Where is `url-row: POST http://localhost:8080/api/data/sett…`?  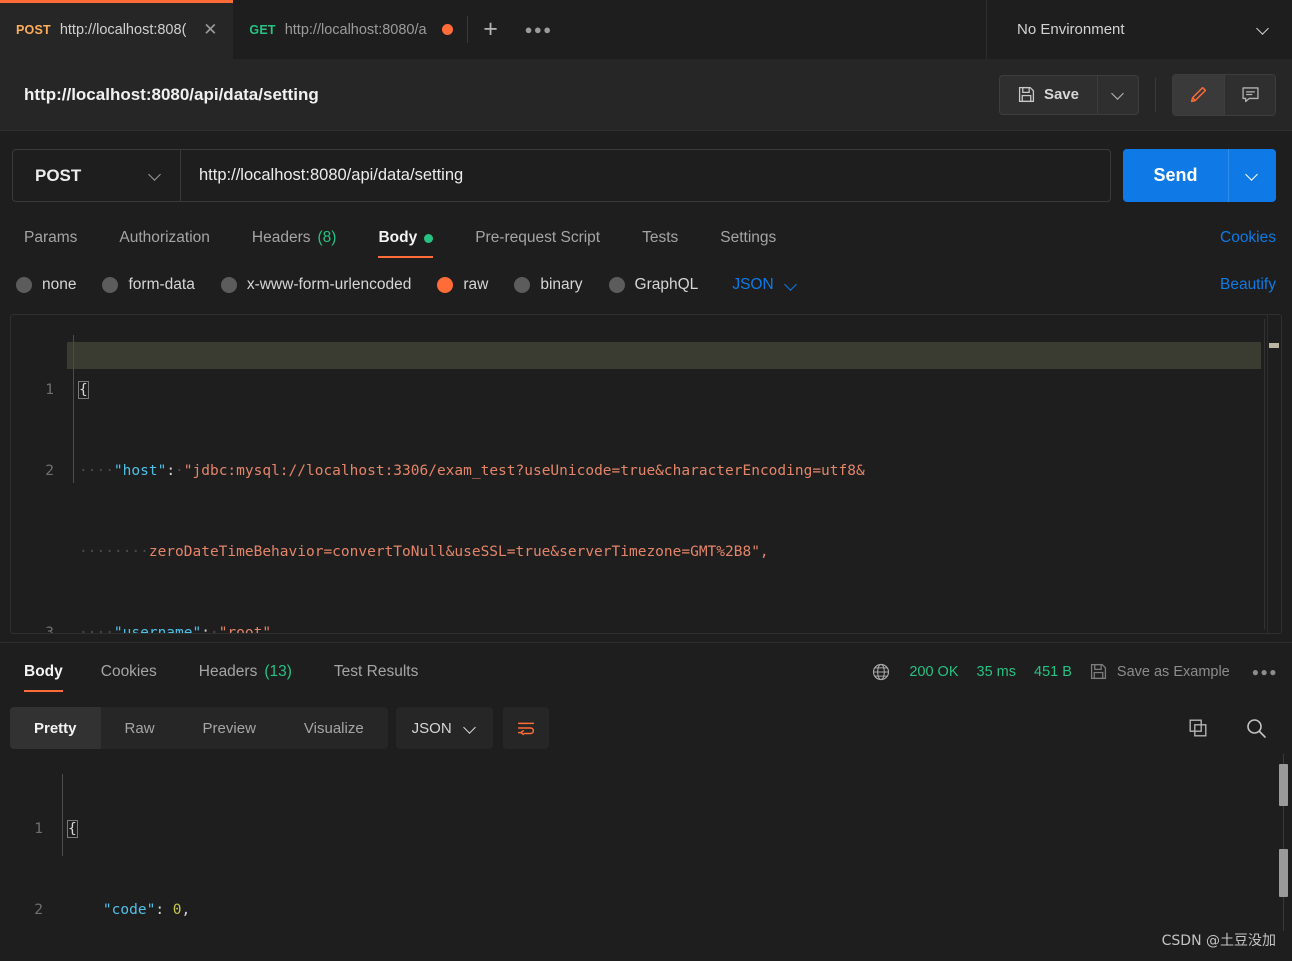 url-row: POST http://localhost:8080/api/data/sett… is located at coordinates (646, 166).